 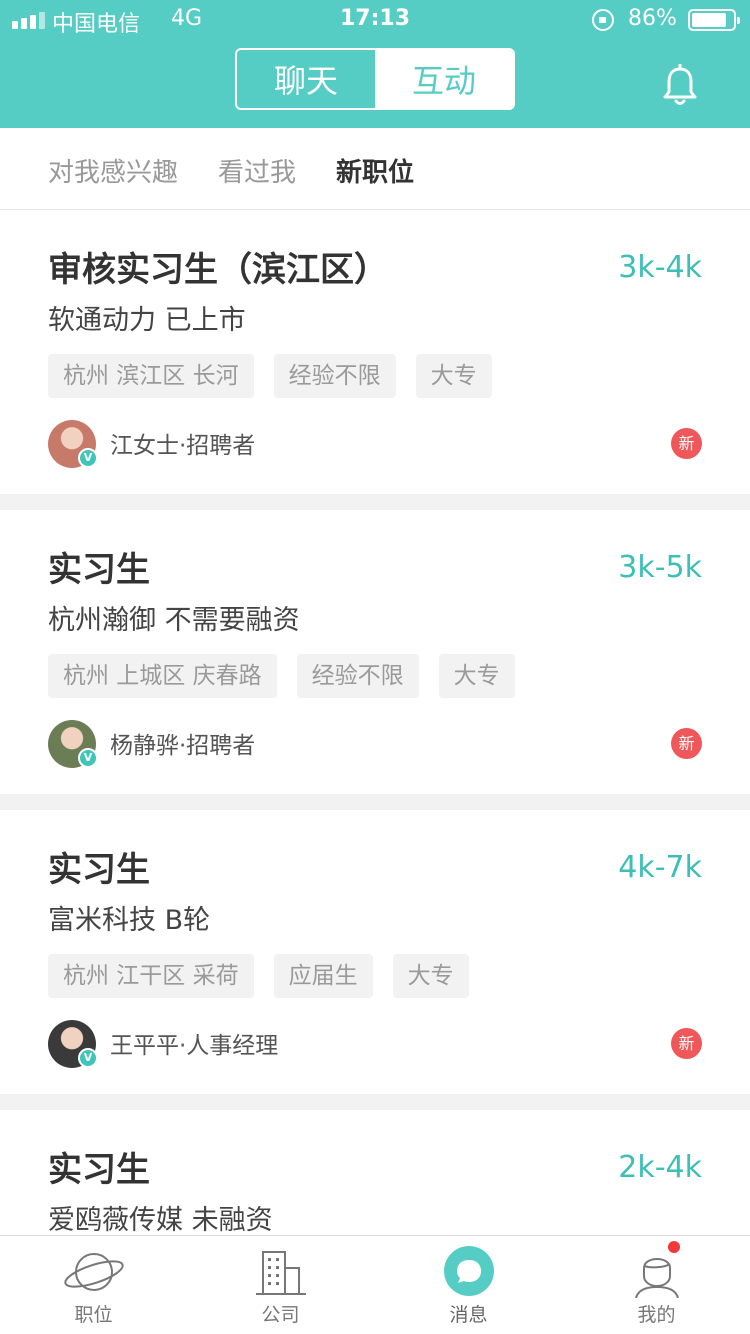 I want to click on job-salary: 3k-5k, so click(x=660, y=567).